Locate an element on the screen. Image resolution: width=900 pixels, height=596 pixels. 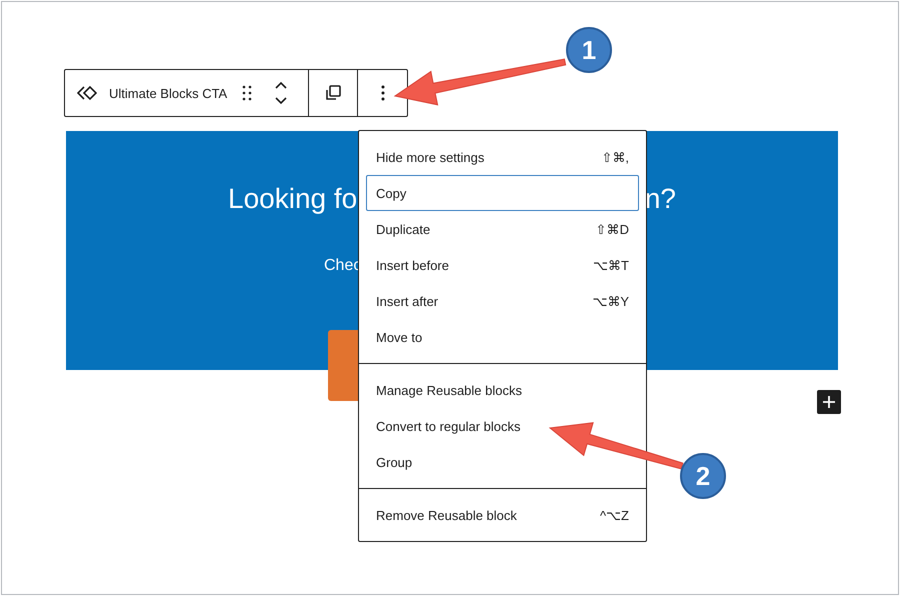
menu-item: Duplicate ⇧⌘D is located at coordinates (502, 229).